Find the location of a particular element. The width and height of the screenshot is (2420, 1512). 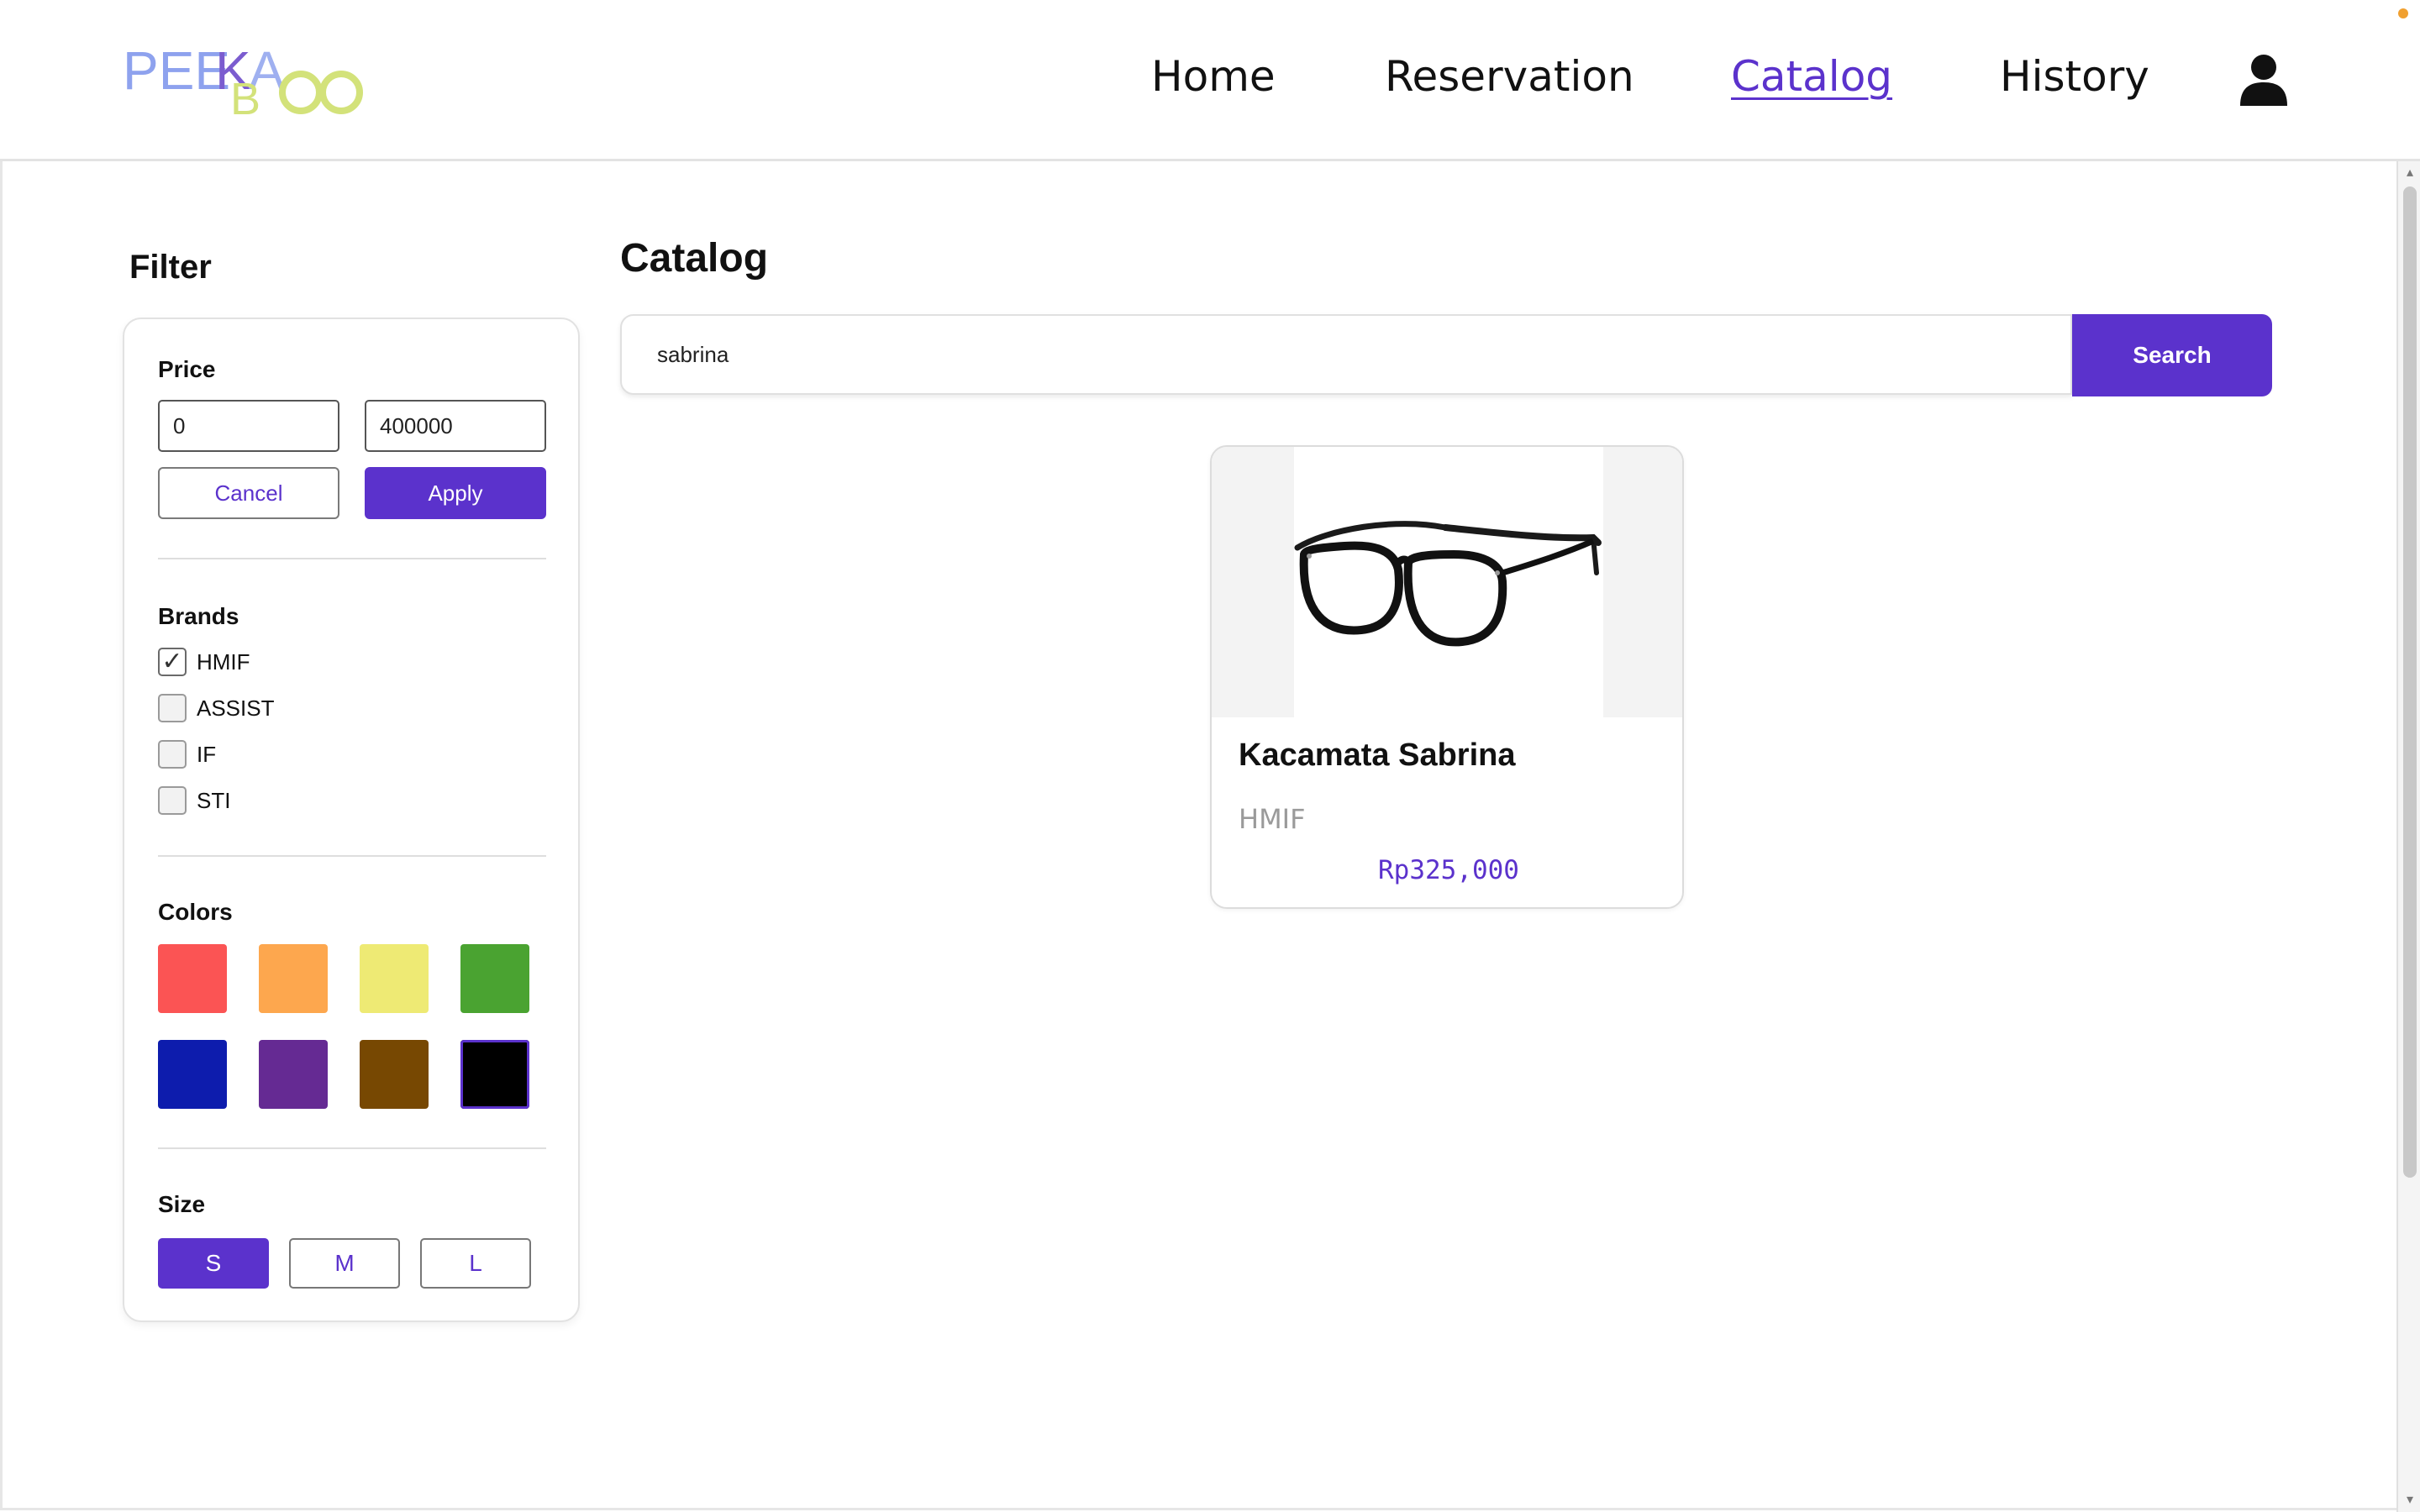

color-swatch-orange is located at coordinates (293, 978).